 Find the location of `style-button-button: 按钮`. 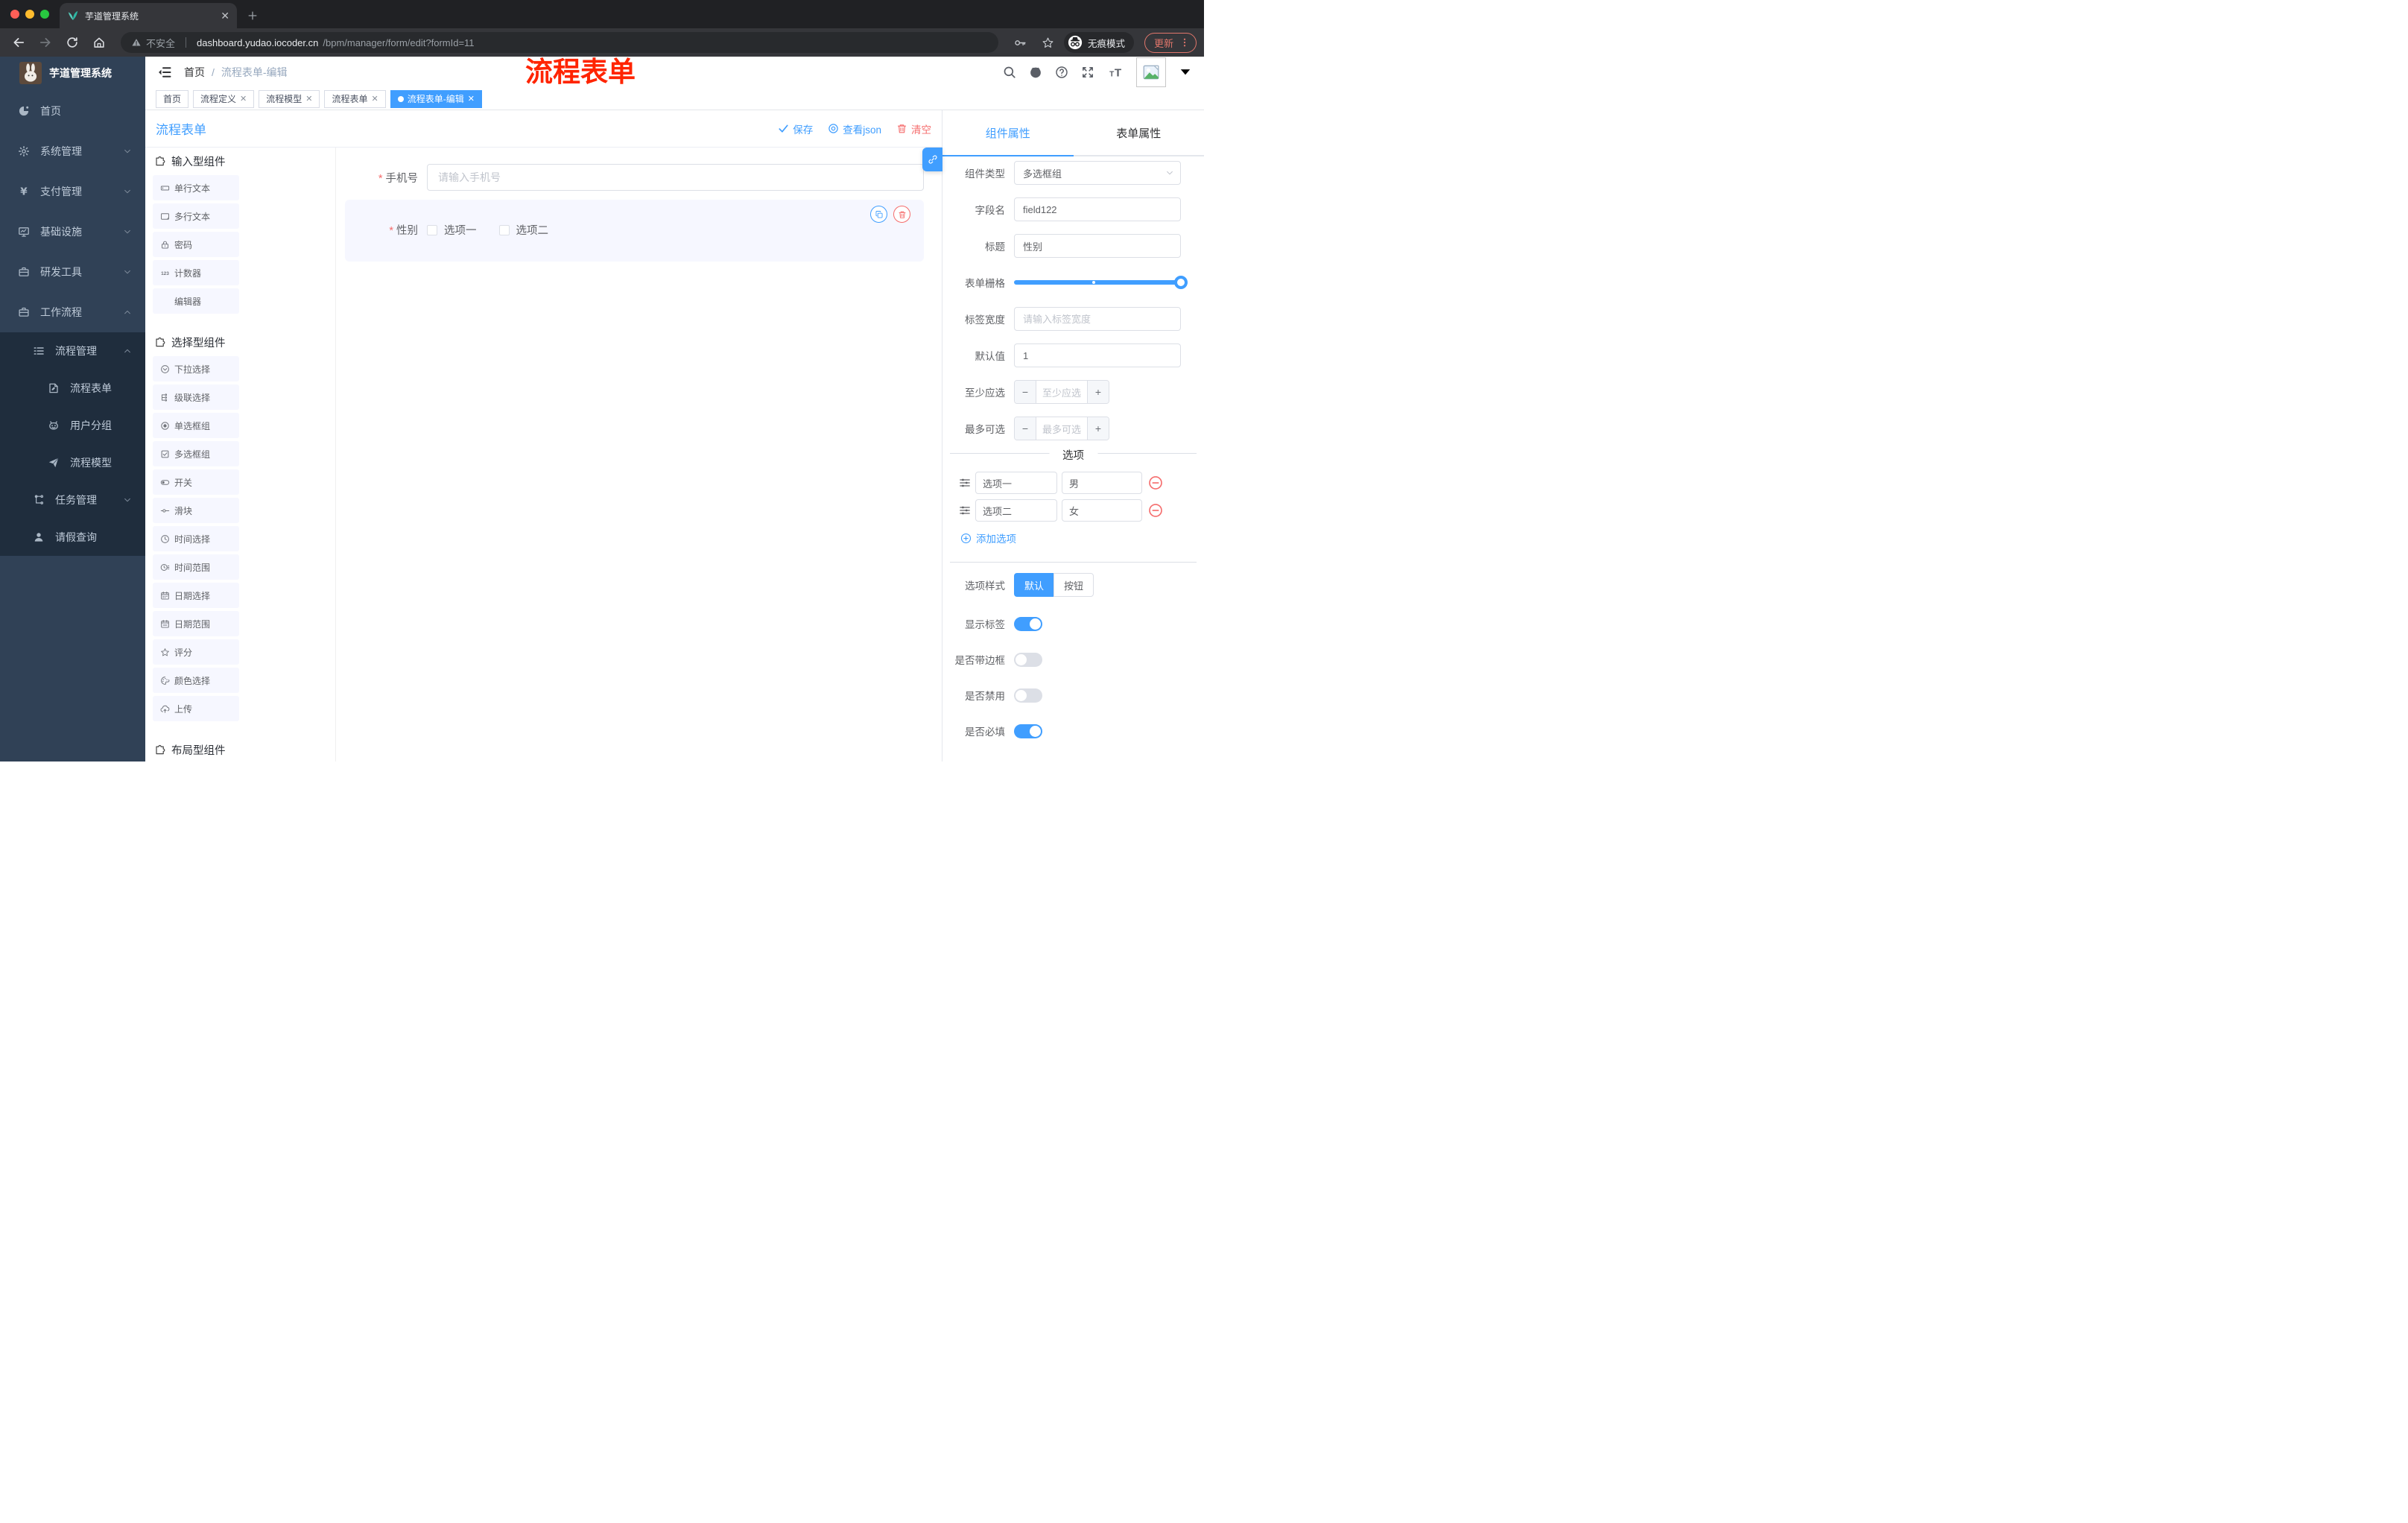

style-button-button: 按钮 is located at coordinates (1074, 585).